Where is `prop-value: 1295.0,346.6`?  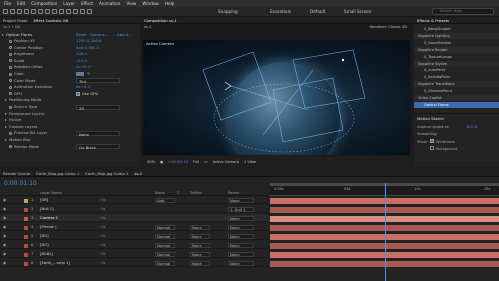 prop-value: 1295.0,346.6 is located at coordinates (88, 41).